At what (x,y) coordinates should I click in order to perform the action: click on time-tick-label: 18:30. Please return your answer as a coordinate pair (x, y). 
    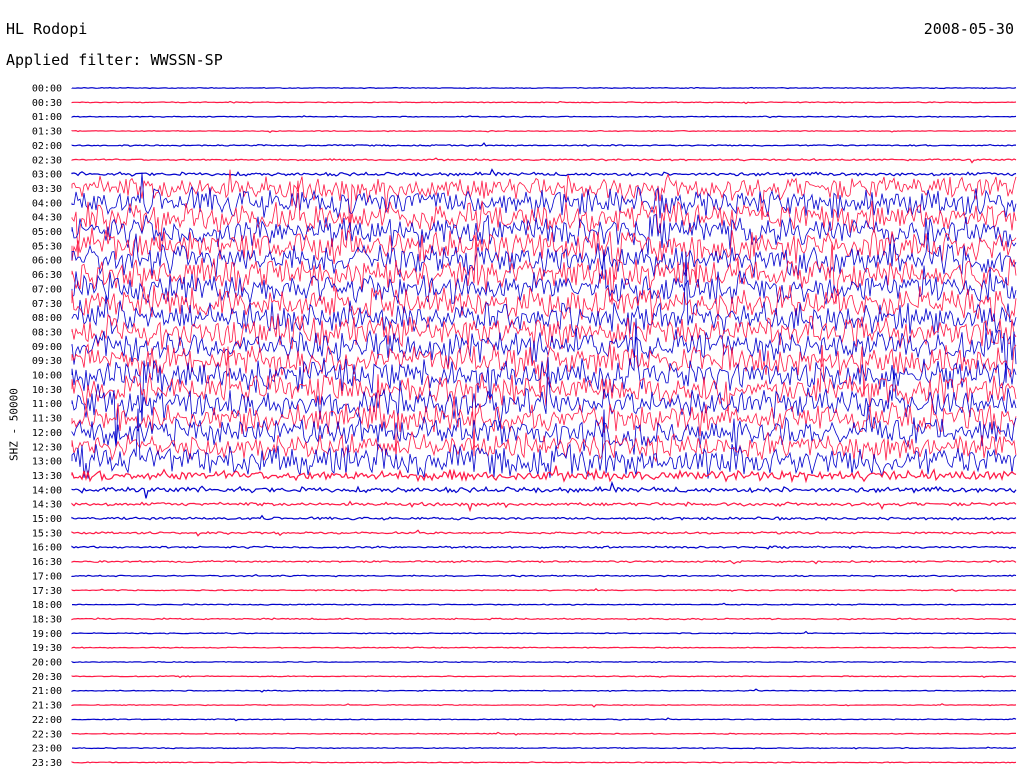
    Looking at the image, I should click on (47, 619).